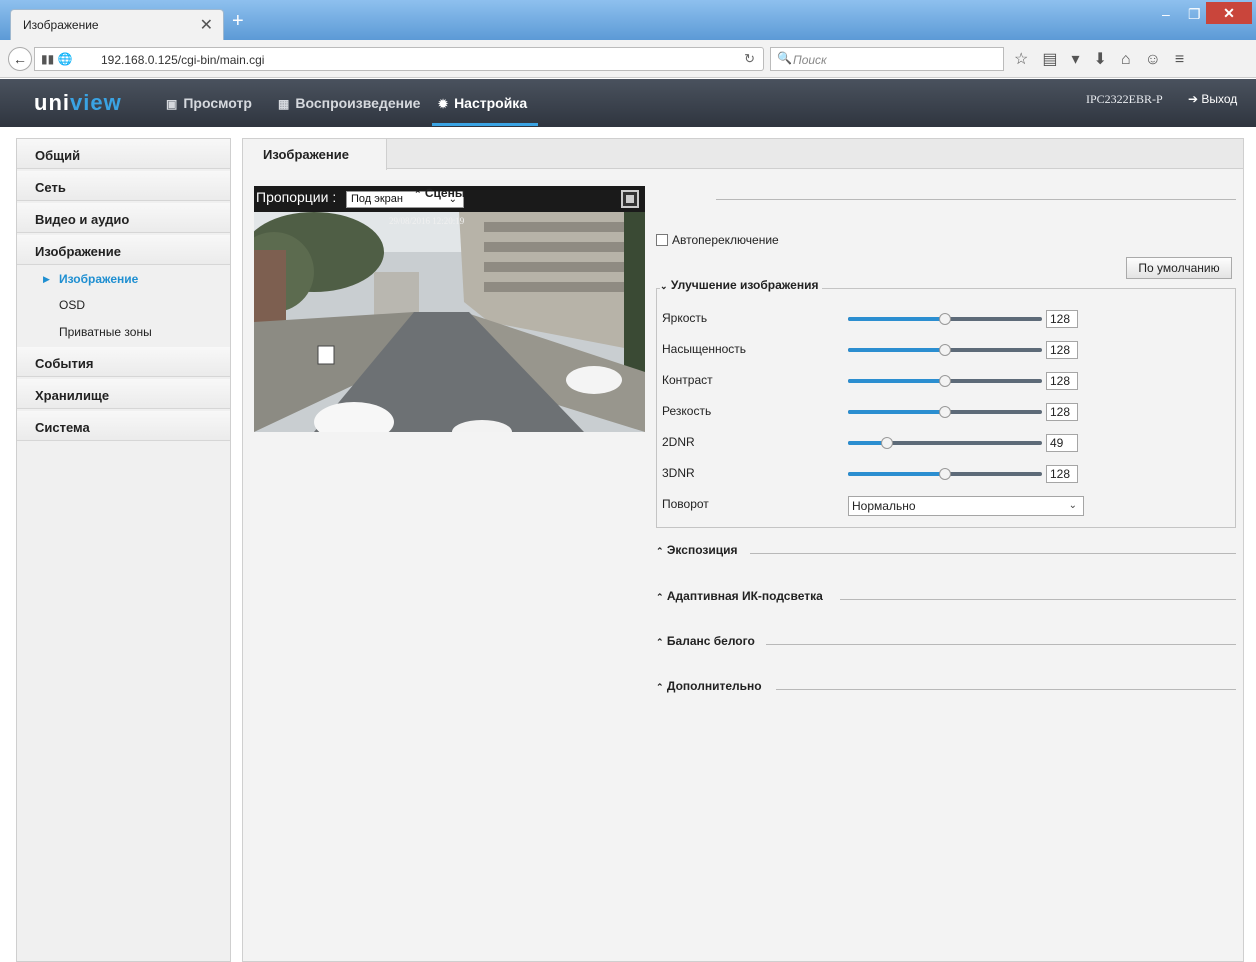 The height and width of the screenshot is (962, 1256). Describe the element at coordinates (1062, 381) in the screenshot. I see `contrast-value: 128` at that location.